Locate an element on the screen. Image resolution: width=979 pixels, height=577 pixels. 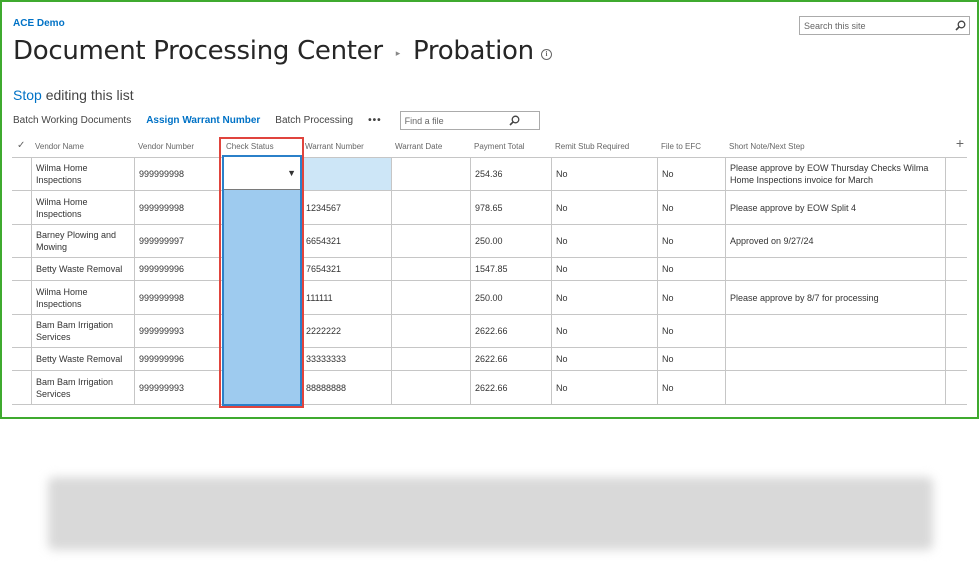
column-header-vendor-name: Vendor Name is located at coordinates (59, 146).